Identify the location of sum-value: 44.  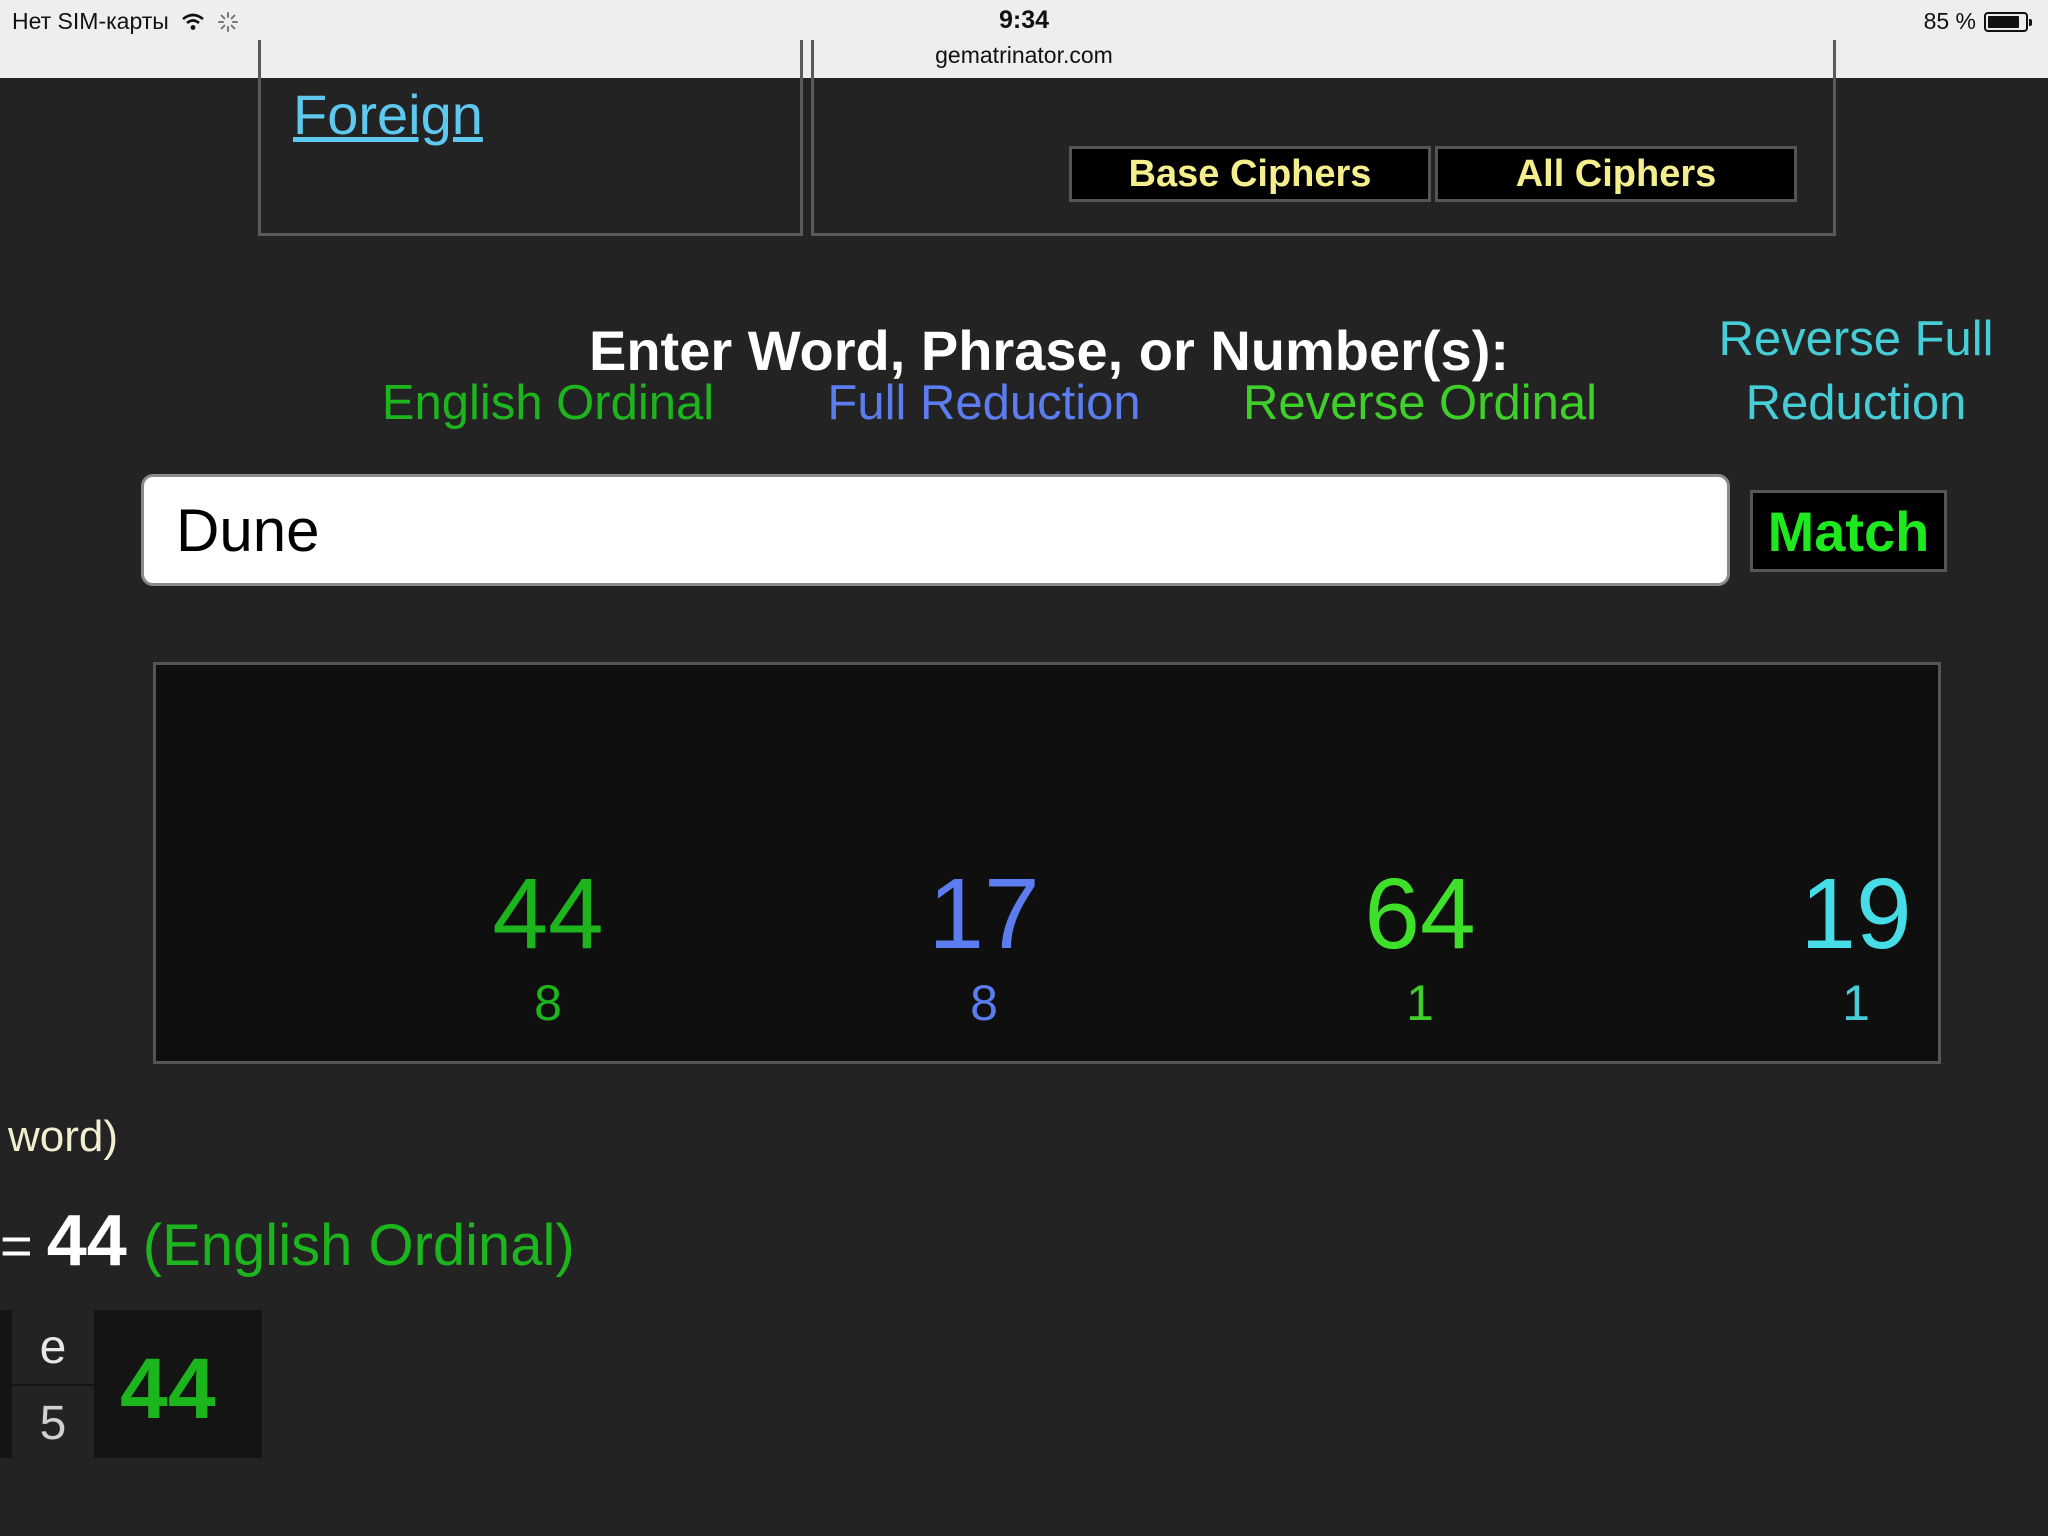
(86, 1241).